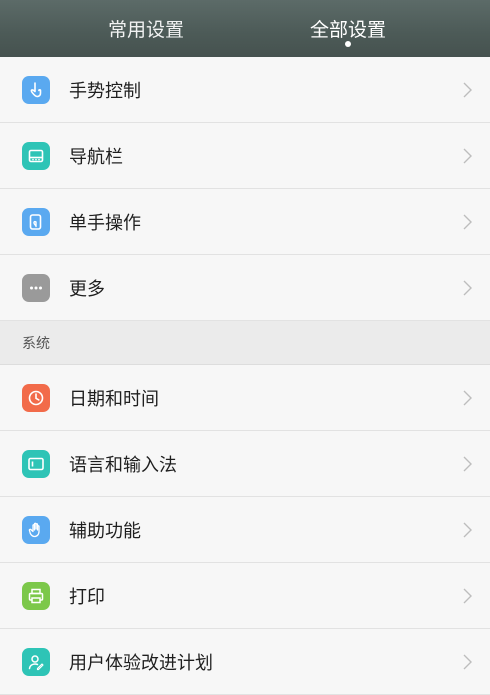  What do you see at coordinates (245, 464) in the screenshot?
I see `settings-item-language-input: 语言和输入法` at bounding box center [245, 464].